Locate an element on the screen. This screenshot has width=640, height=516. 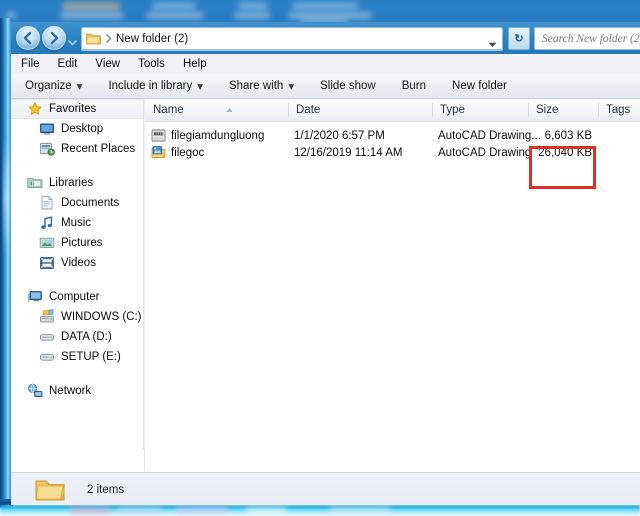
menu-bar: File Edit View Tools Help is located at coordinates (325, 64).